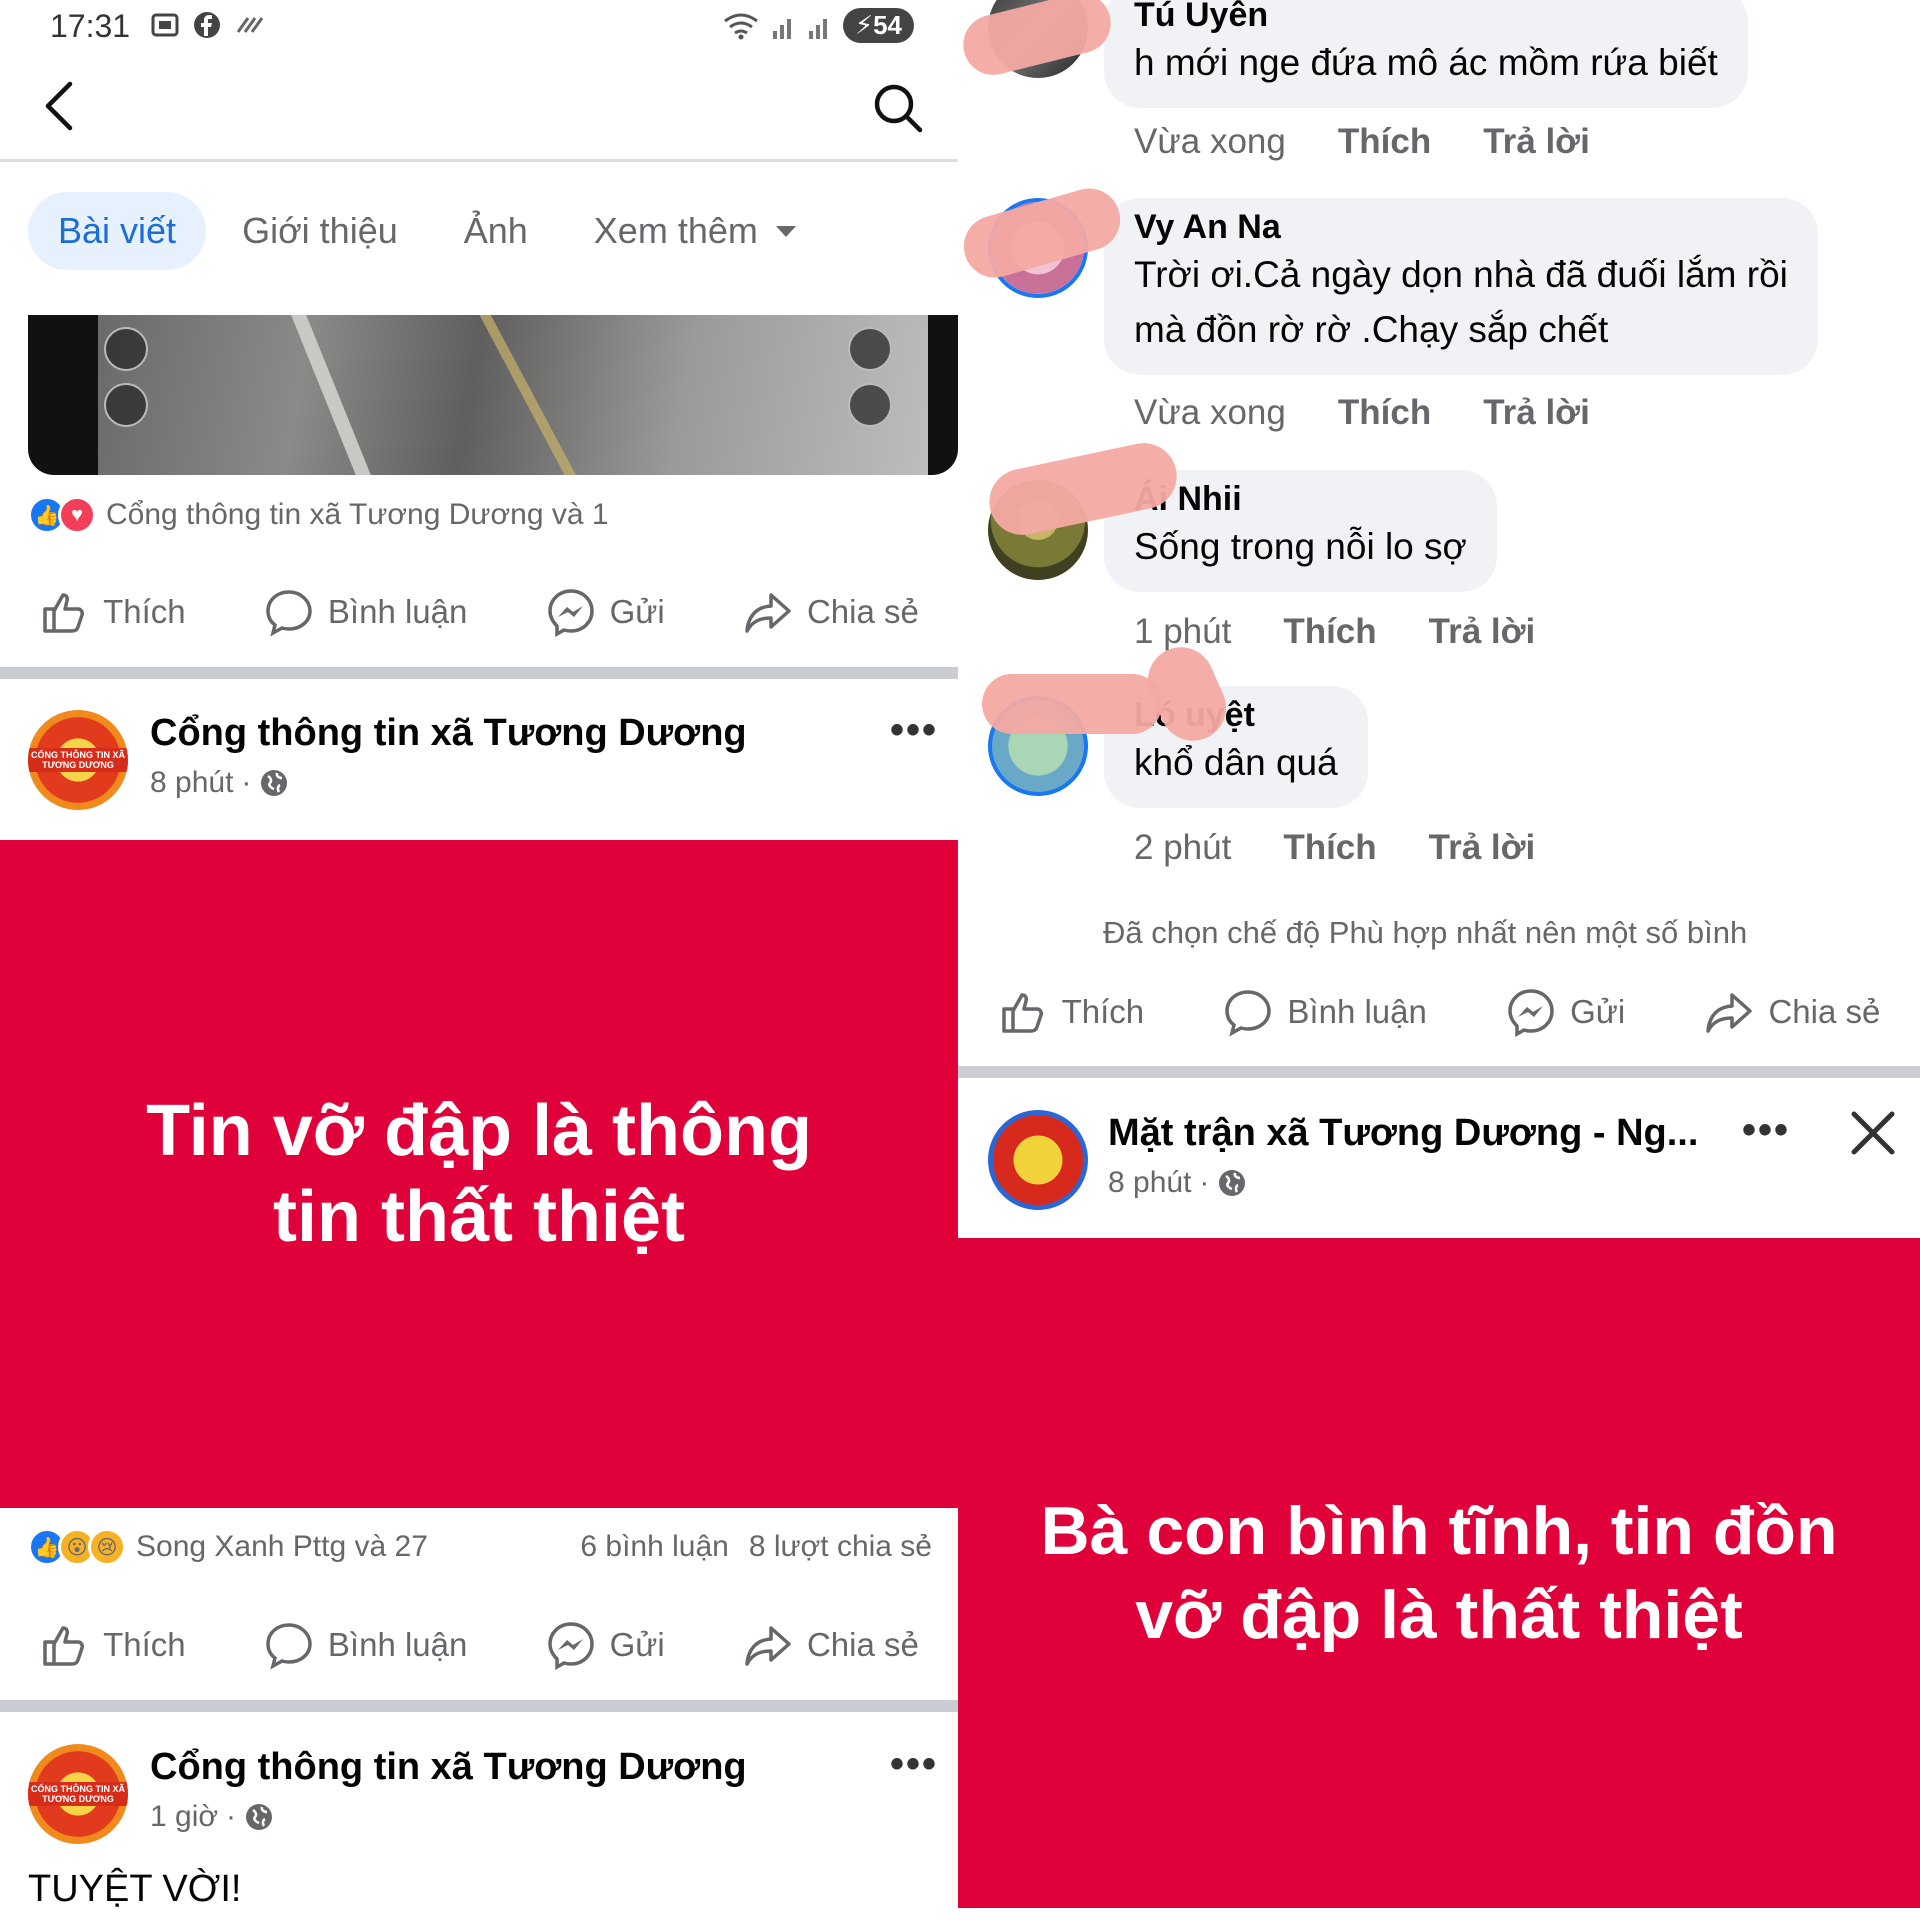  What do you see at coordinates (90, 26) in the screenshot?
I see `status-time: 17:31` at bounding box center [90, 26].